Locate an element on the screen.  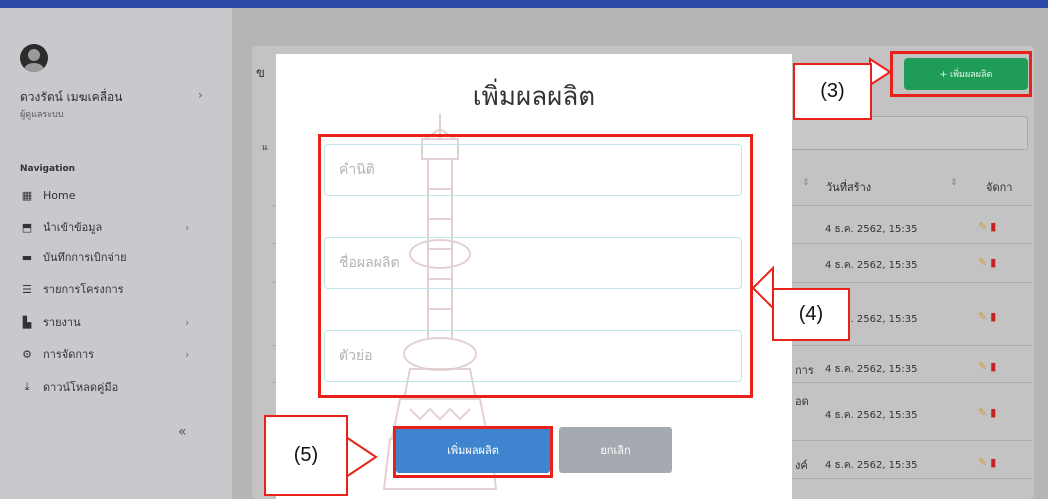
callout-5: (5) is located at coordinates (306, 455).